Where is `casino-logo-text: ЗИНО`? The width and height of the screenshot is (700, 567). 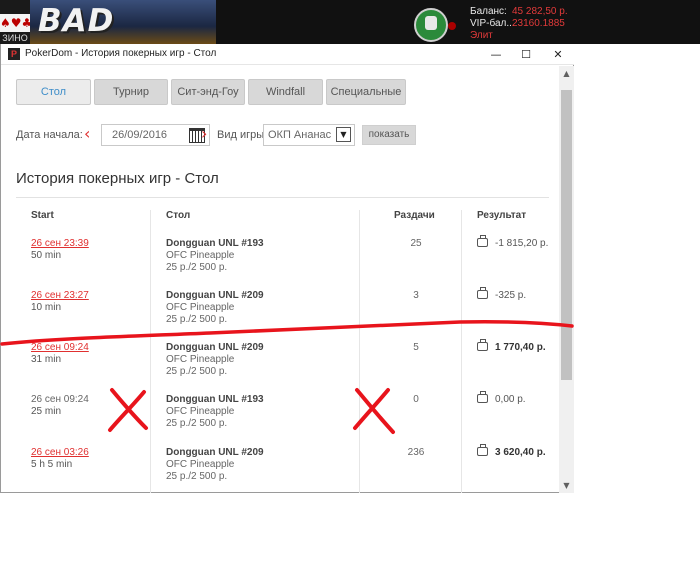
casino-logo-text: ЗИНО is located at coordinates (15, 38).